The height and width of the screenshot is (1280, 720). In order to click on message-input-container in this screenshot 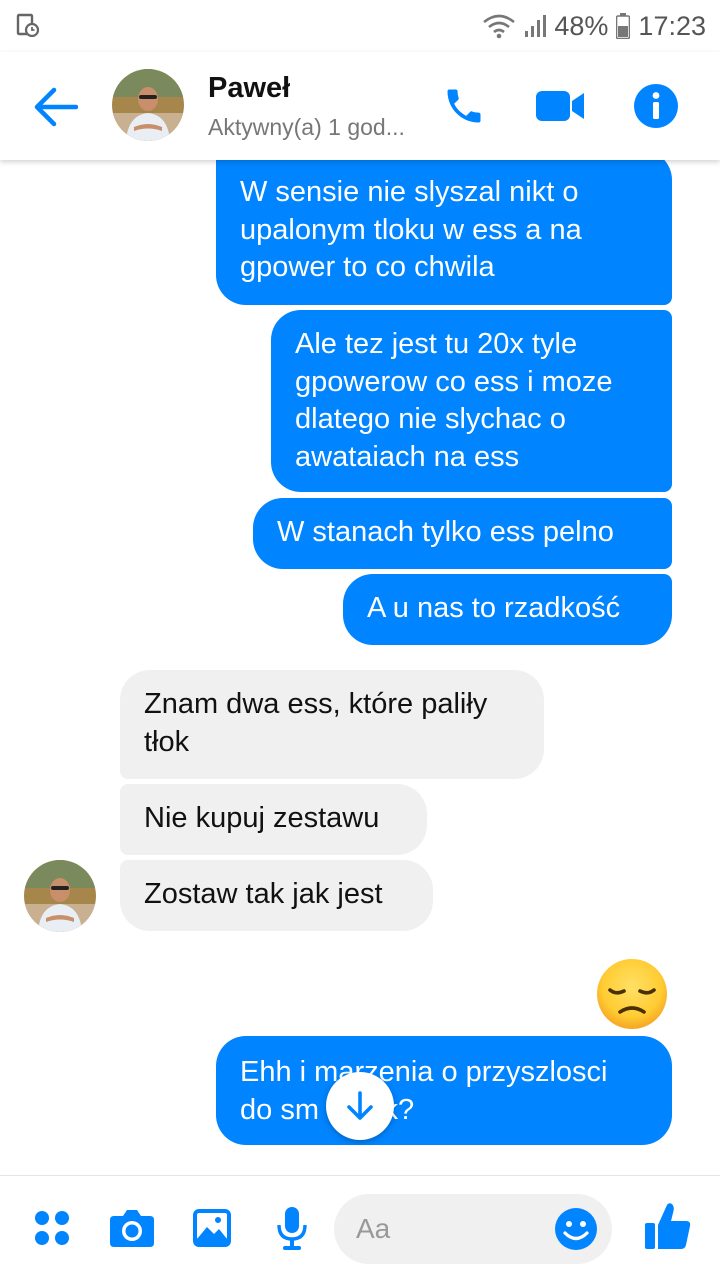, I will do `click(473, 1229)`.